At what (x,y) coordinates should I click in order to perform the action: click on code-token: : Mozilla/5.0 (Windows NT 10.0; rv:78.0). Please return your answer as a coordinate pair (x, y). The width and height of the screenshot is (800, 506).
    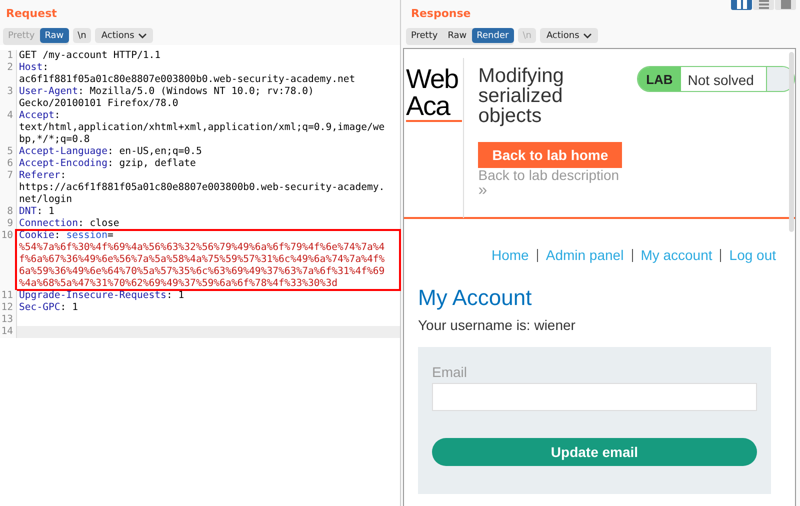
    Looking at the image, I should click on (196, 91).